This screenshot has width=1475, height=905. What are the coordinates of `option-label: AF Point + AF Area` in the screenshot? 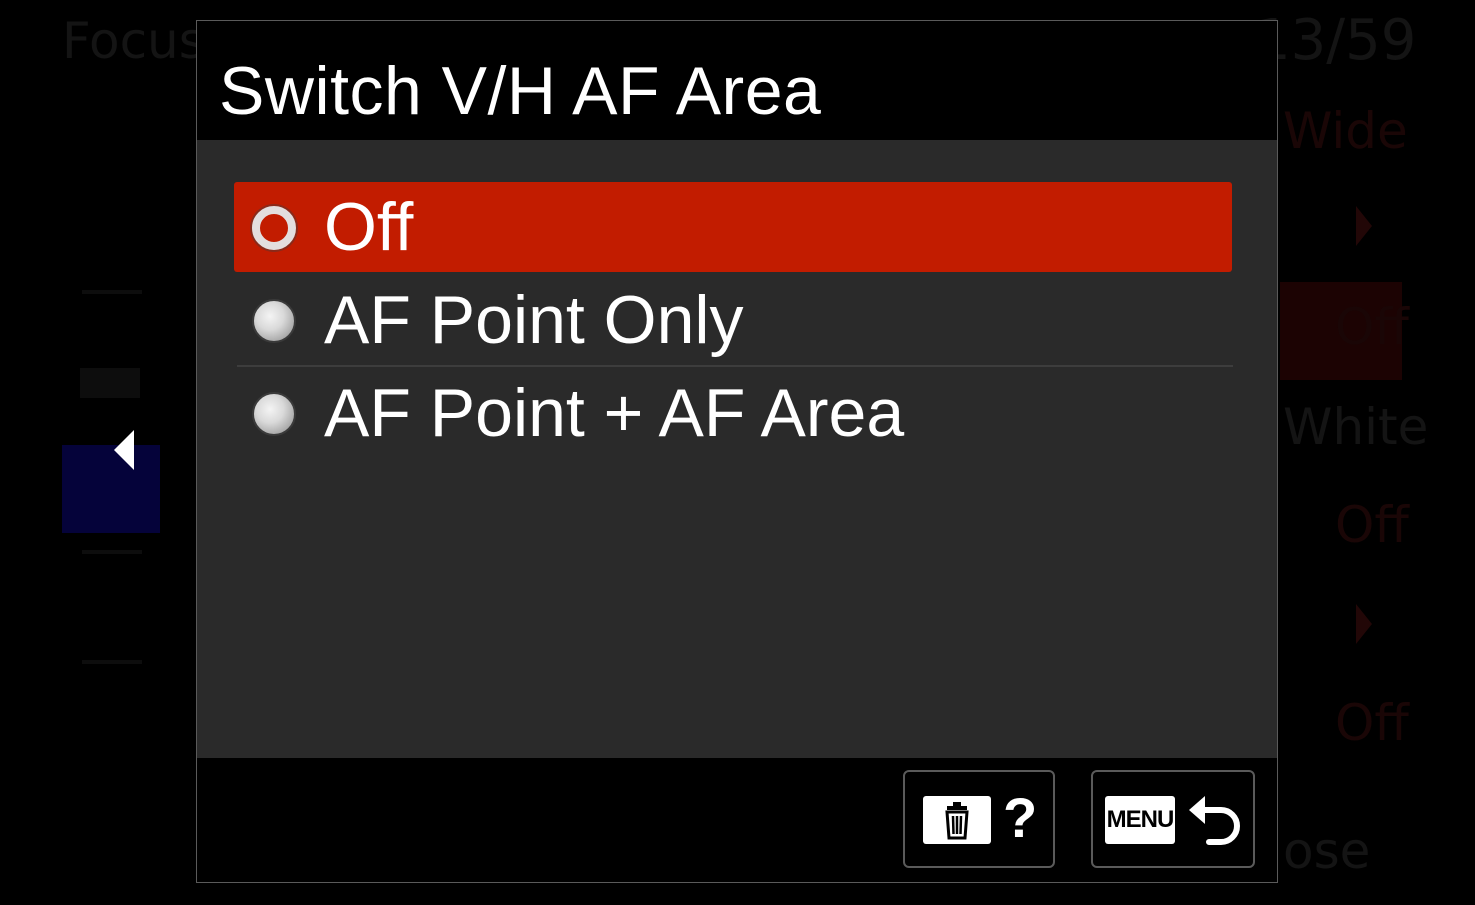 It's located at (614, 413).